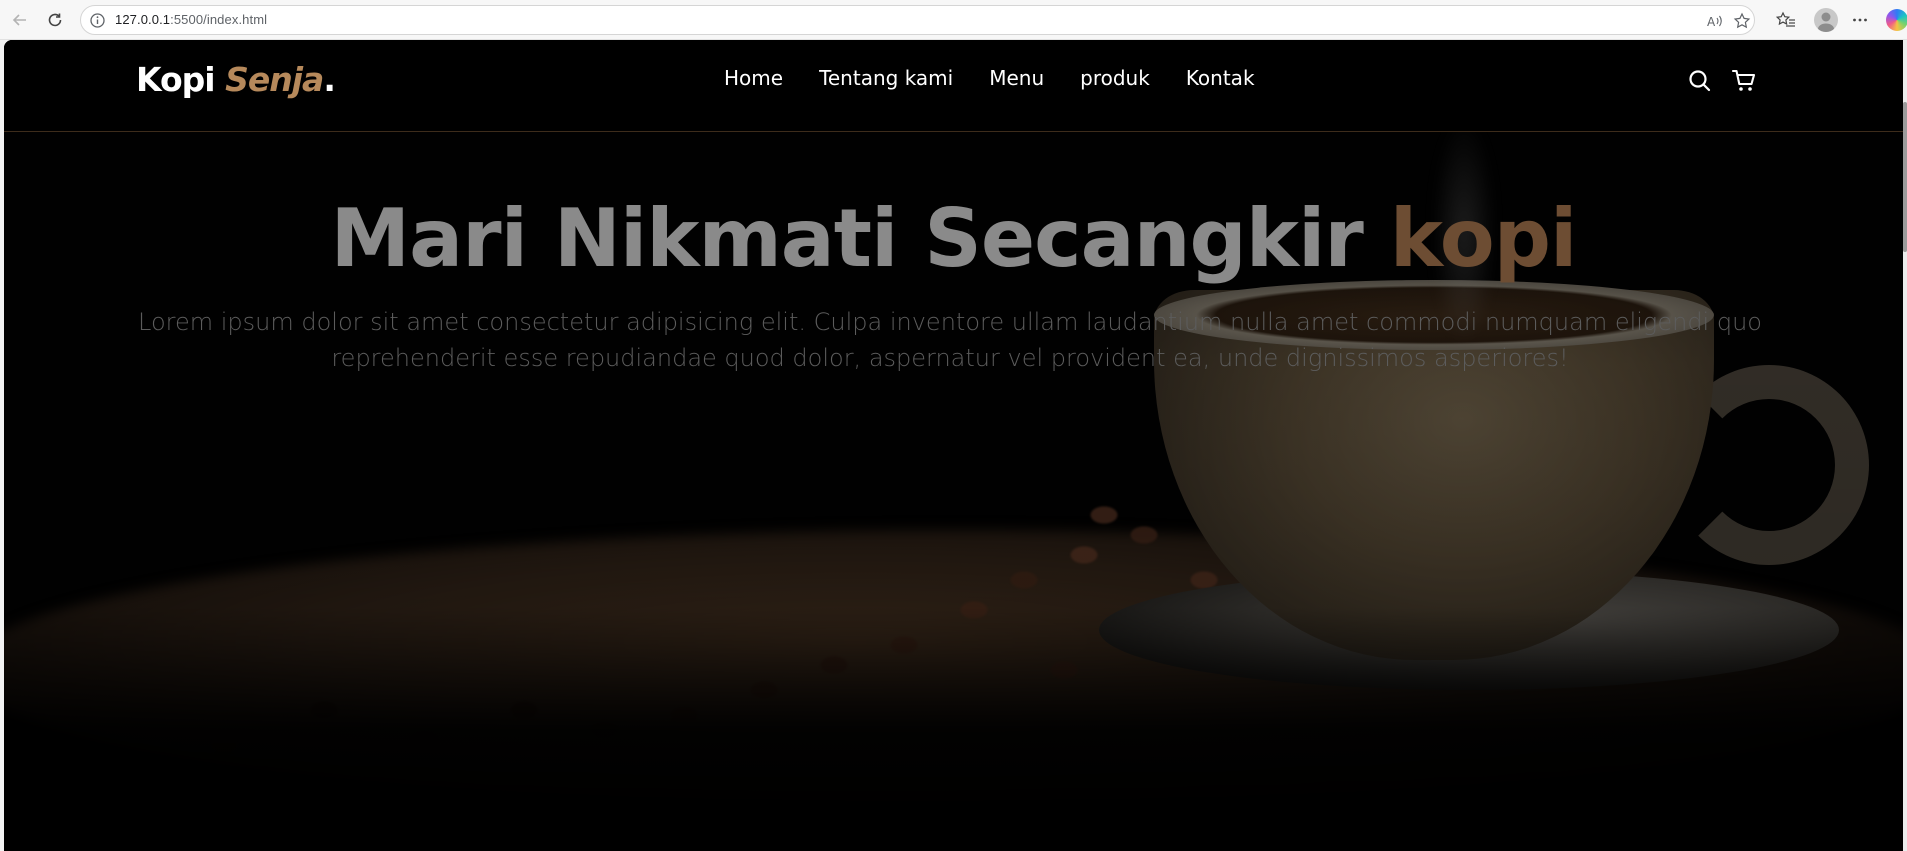 This screenshot has height=851, width=1907. Describe the element at coordinates (20, 20) in the screenshot. I see `back-icon` at that location.